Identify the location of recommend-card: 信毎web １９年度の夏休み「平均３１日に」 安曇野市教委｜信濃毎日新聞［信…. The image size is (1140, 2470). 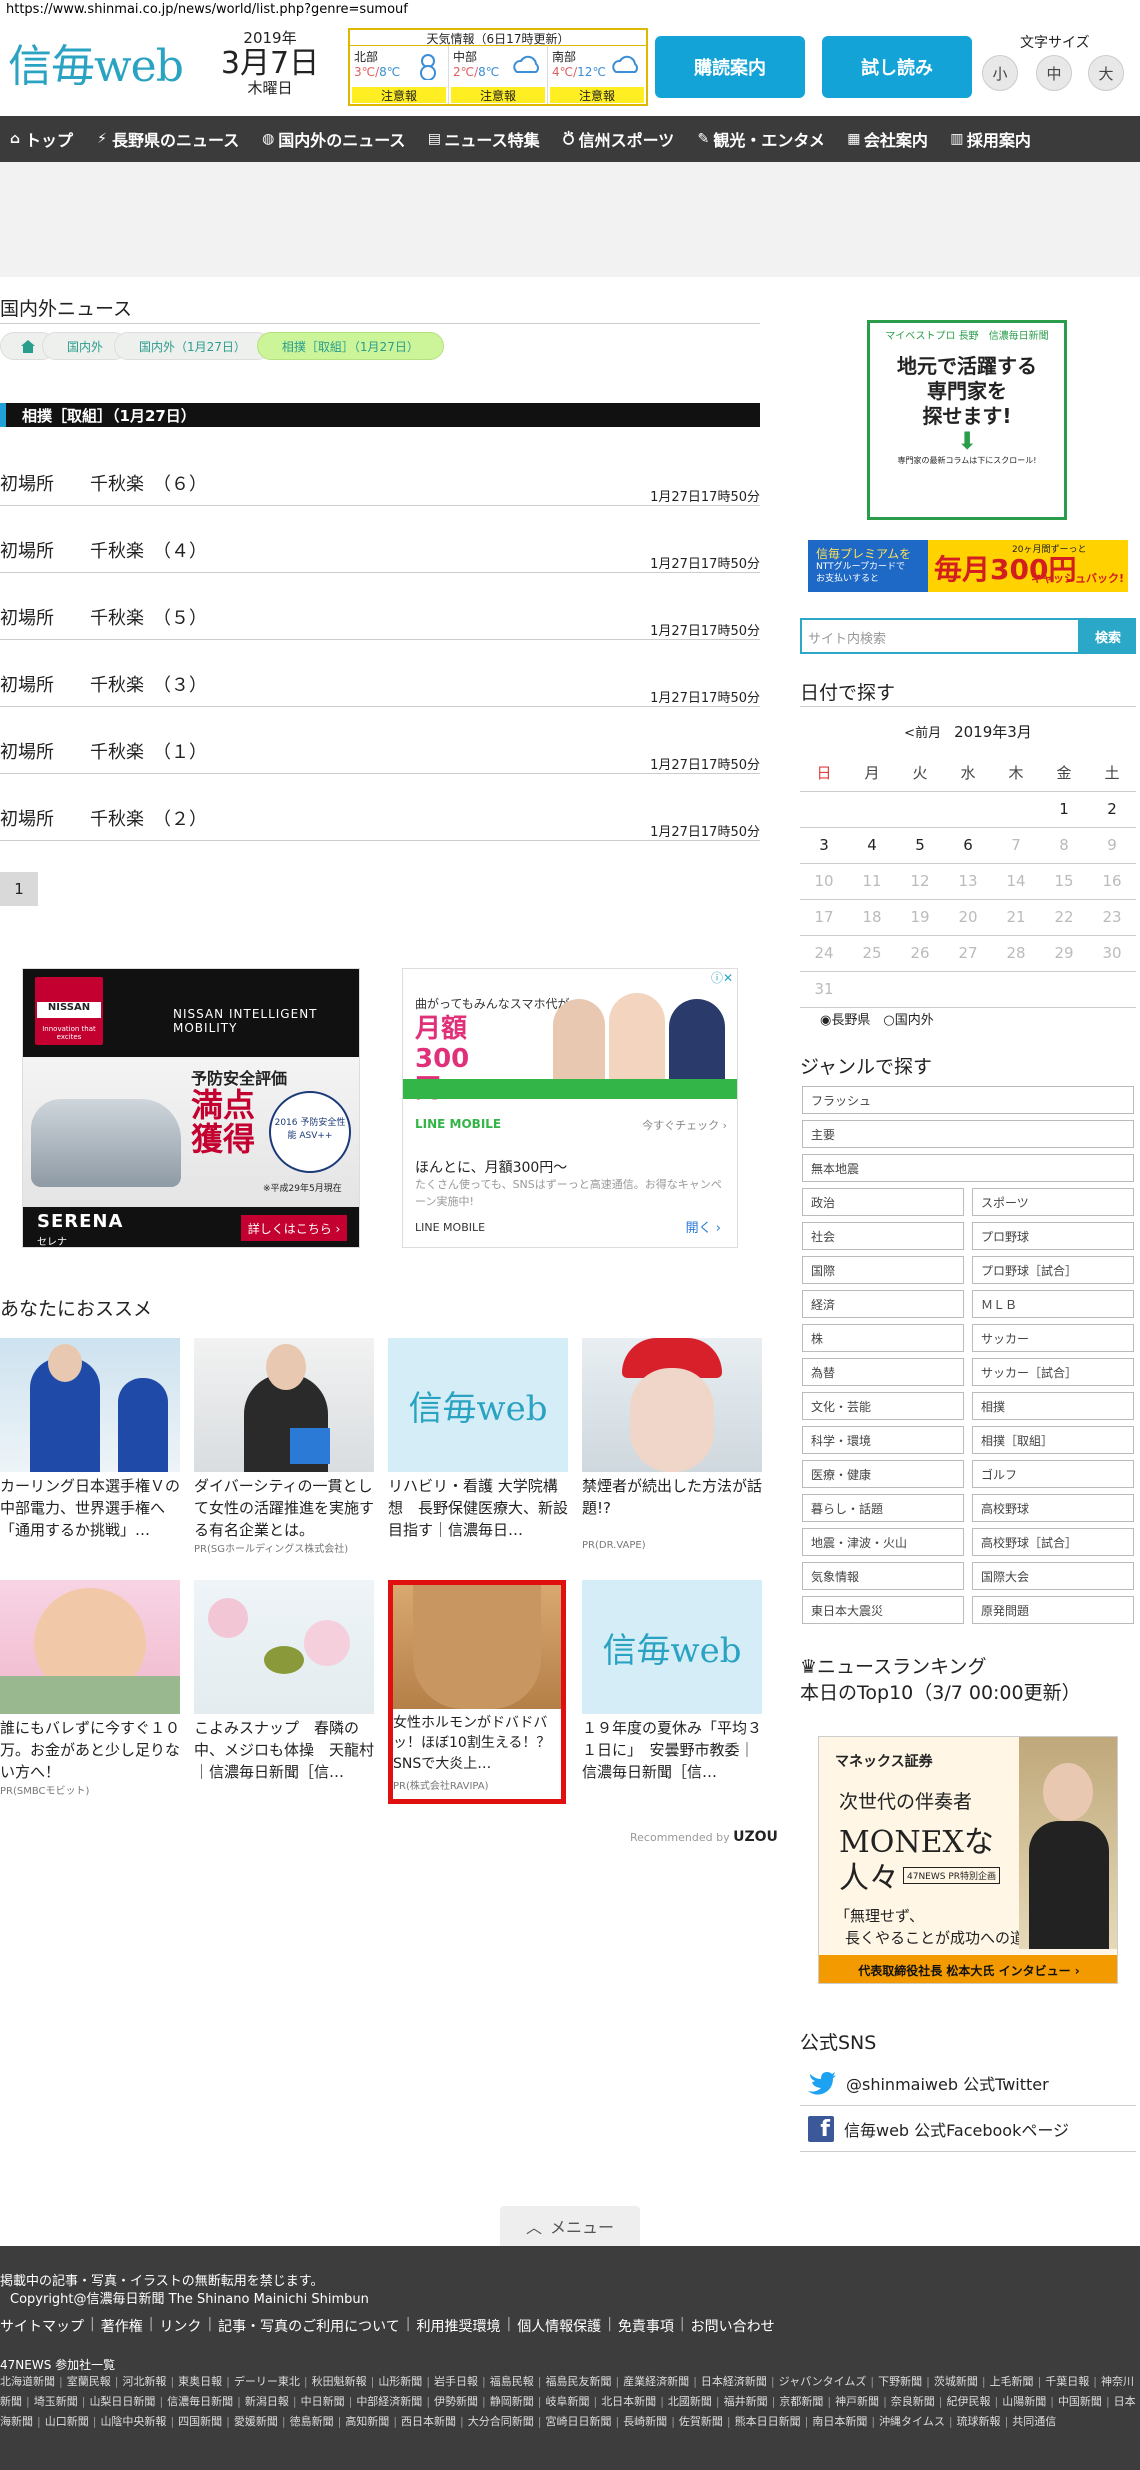
(672, 1690).